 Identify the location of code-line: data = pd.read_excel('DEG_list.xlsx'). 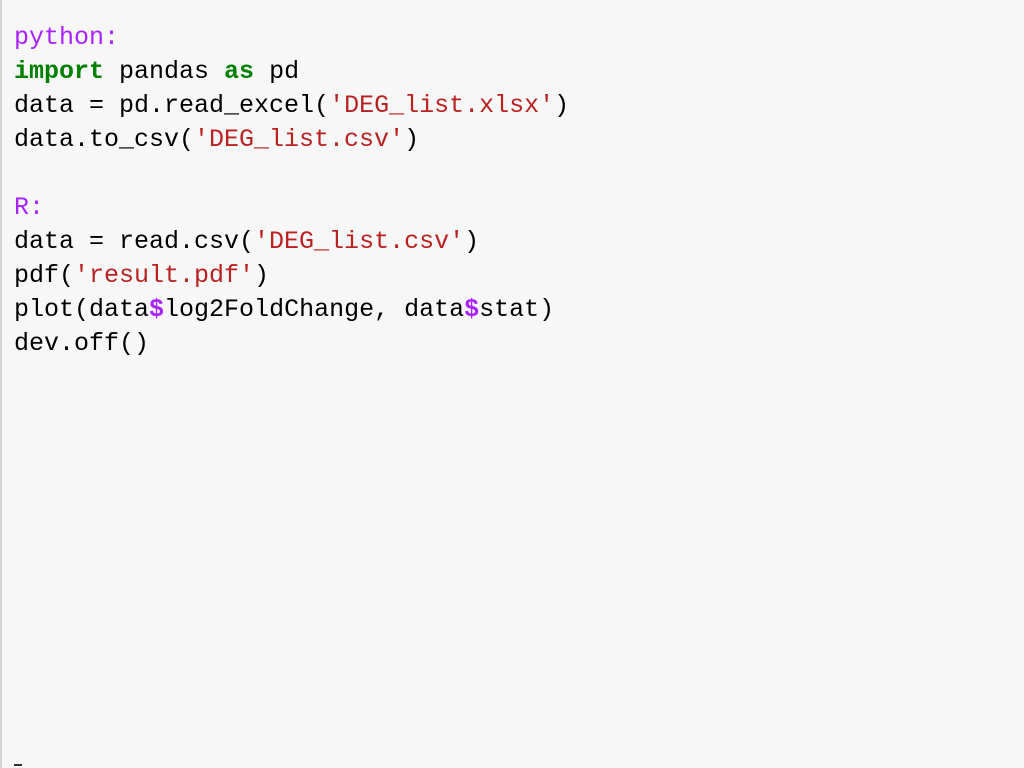
(291, 106).